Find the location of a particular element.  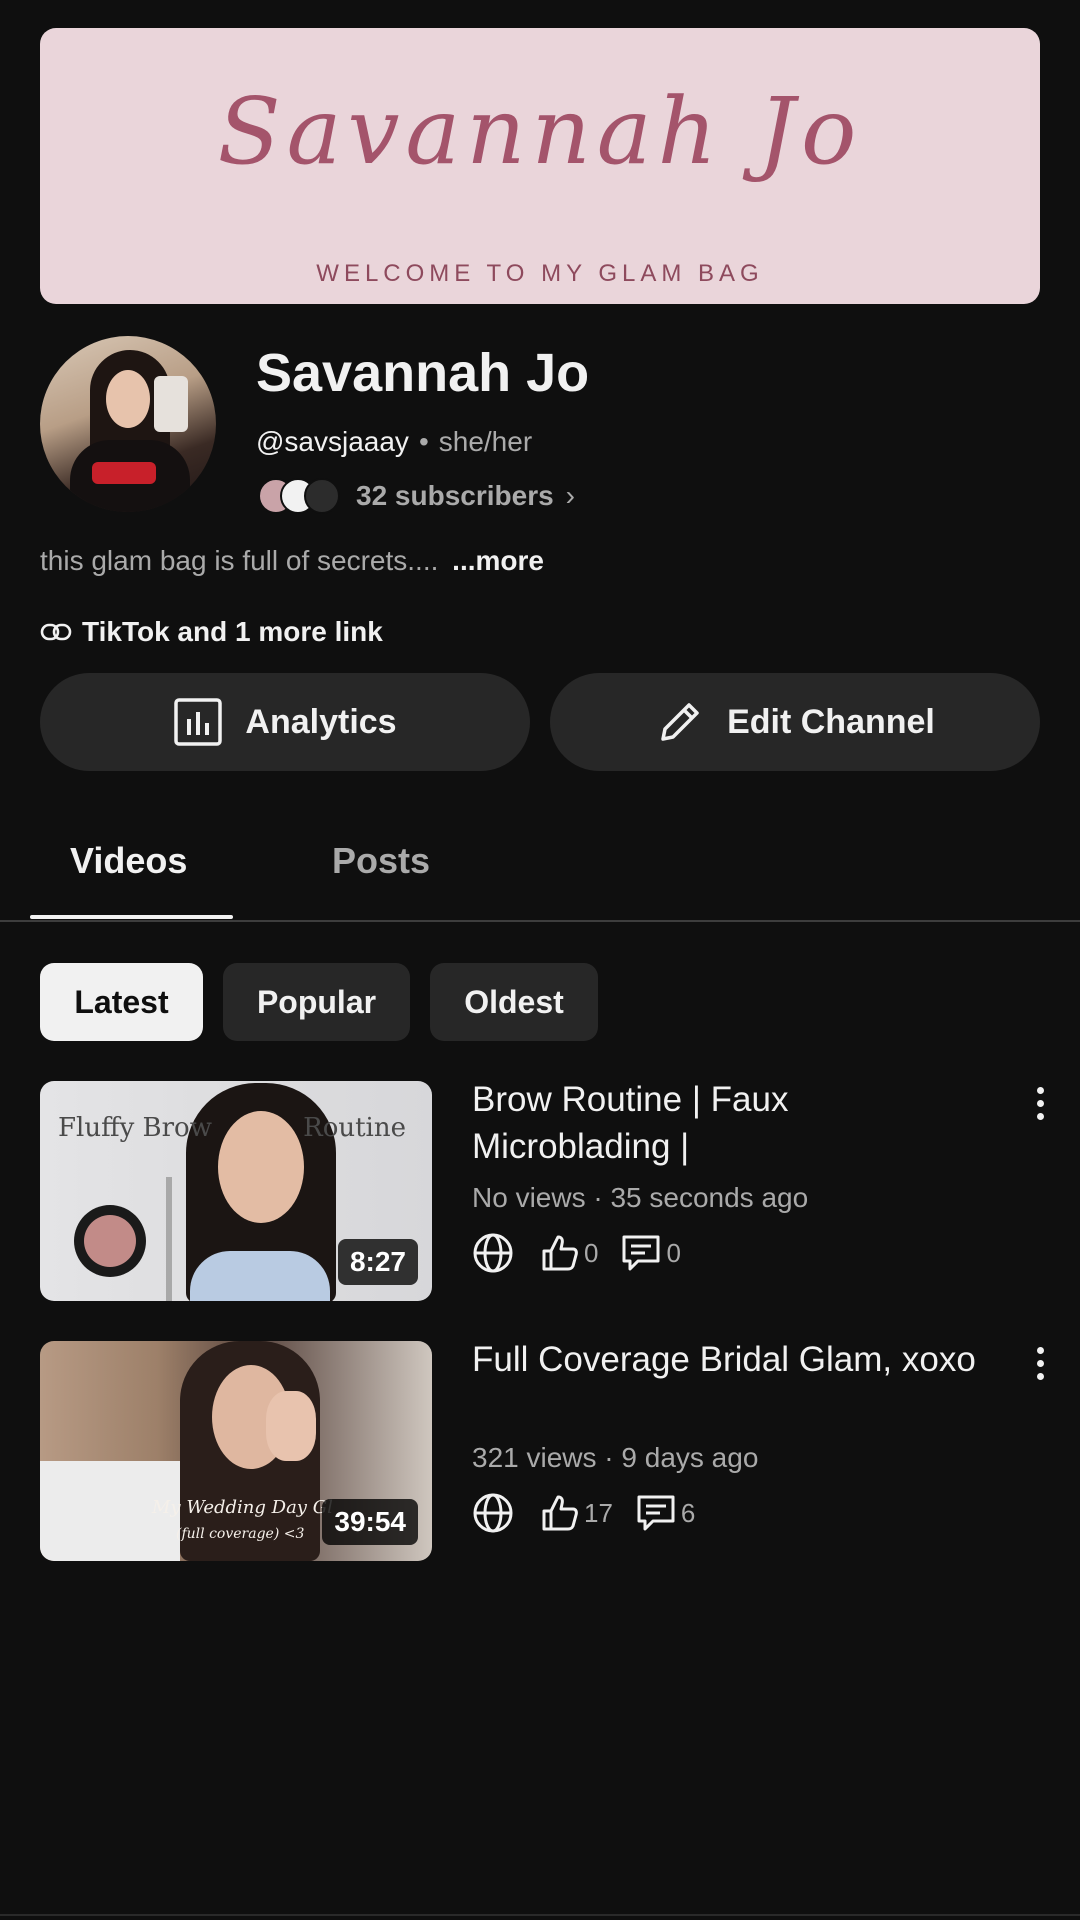

active-tab-indicator is located at coordinates (131, 917).